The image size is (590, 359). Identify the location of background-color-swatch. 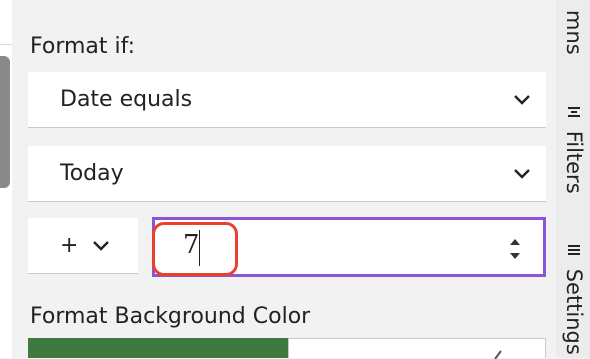
(158, 348).